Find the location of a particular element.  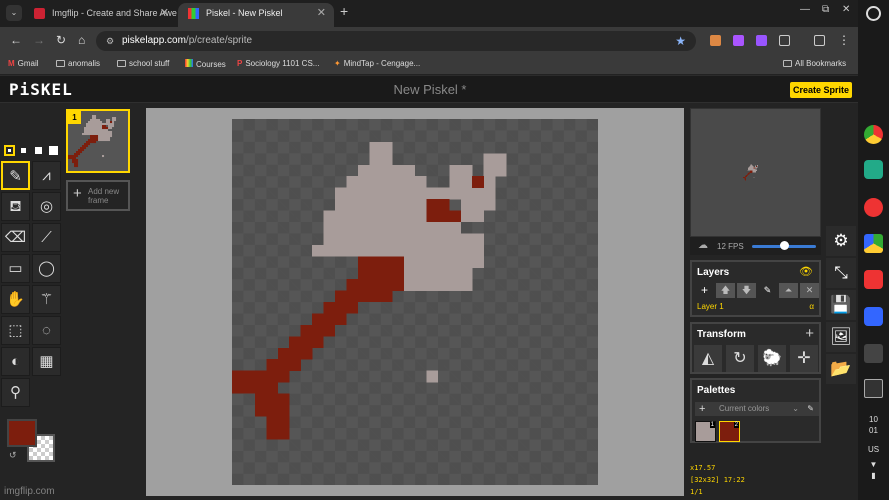

reload-icon: ↻ is located at coordinates (61, 40).